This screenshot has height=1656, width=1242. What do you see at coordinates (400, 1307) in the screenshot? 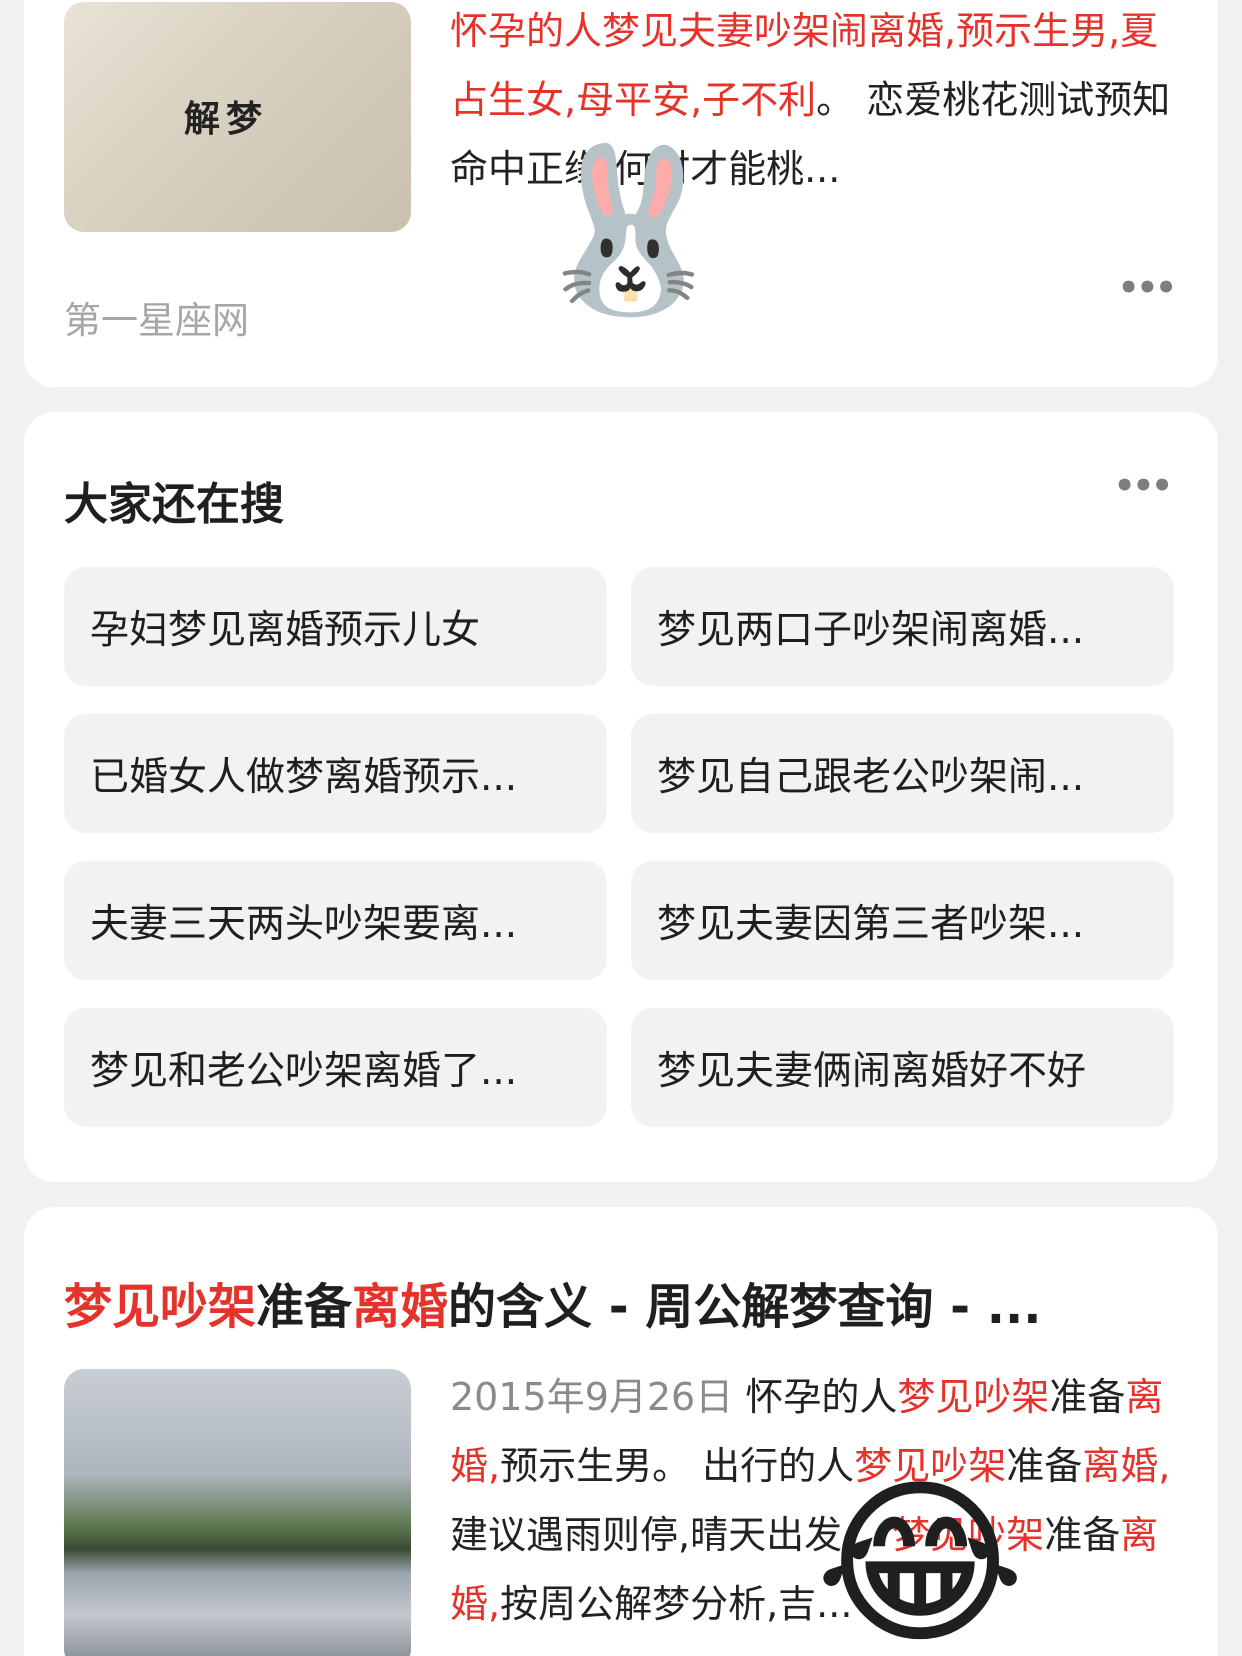
I see `highlighted-keyword: 离婚` at bounding box center [400, 1307].